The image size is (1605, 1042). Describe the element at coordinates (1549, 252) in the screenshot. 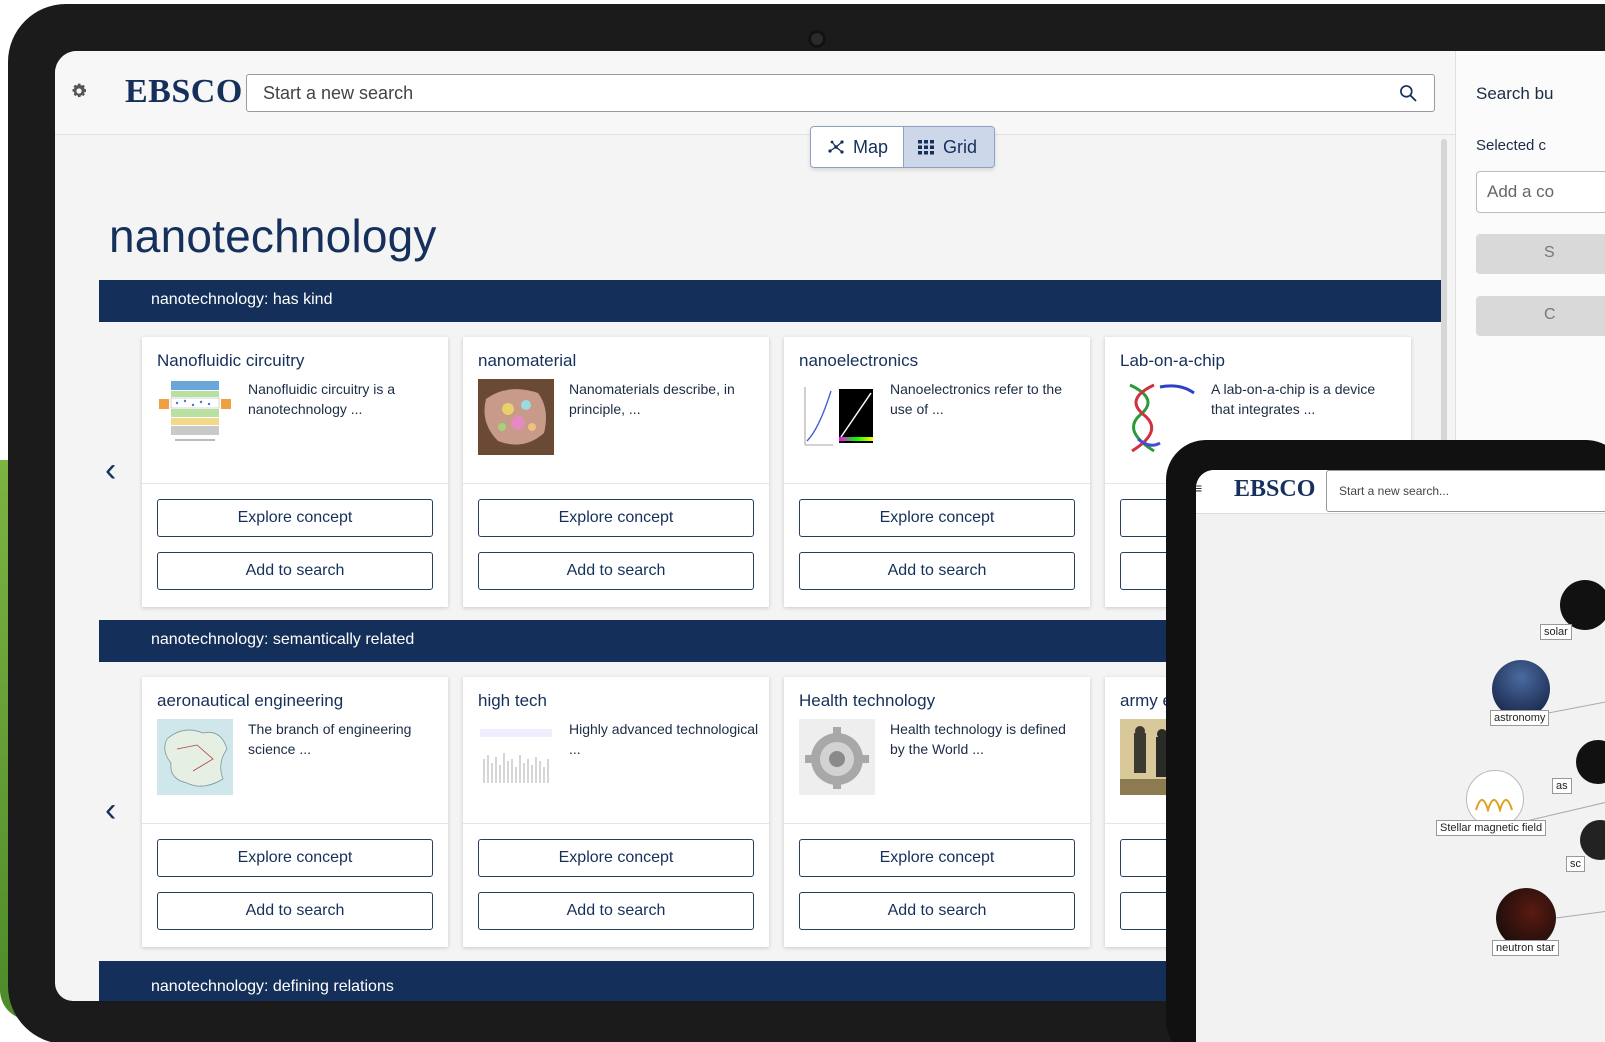

I see `panel-primary-button-label: S` at that location.